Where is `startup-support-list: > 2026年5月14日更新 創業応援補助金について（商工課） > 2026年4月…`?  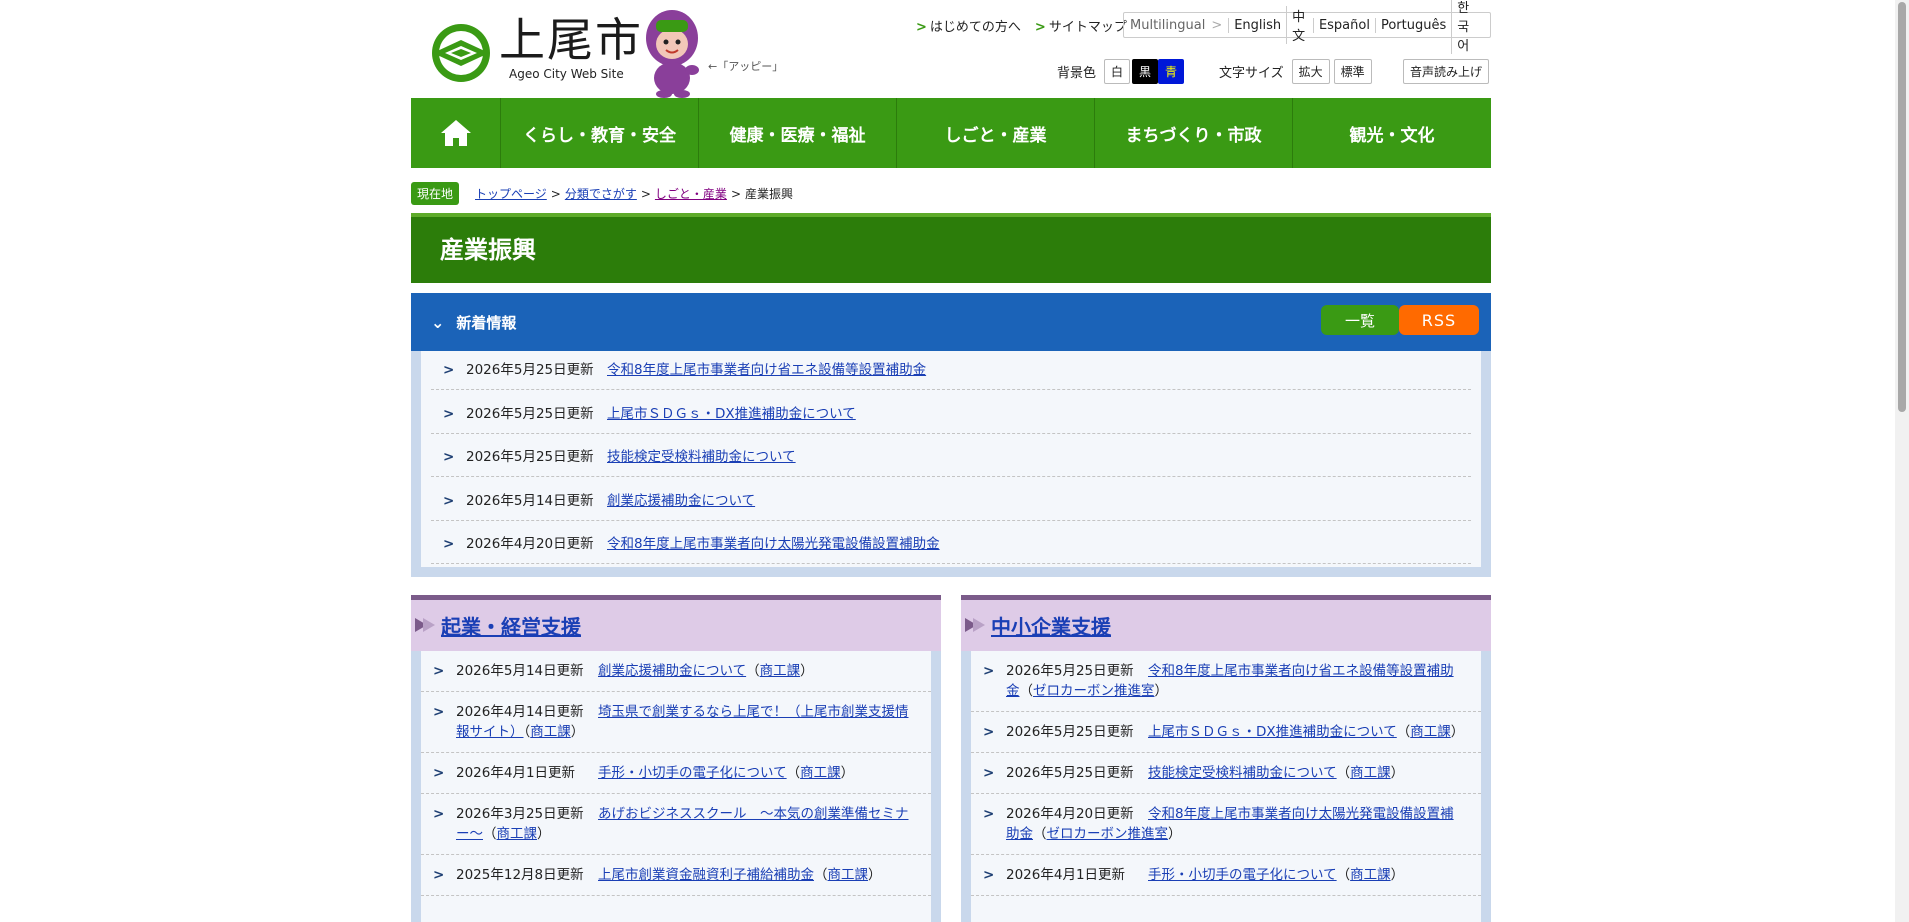 startup-support-list: > 2026年5月14日更新 創業応援補助金について（商工課） > 2026年4月… is located at coordinates (676, 786).